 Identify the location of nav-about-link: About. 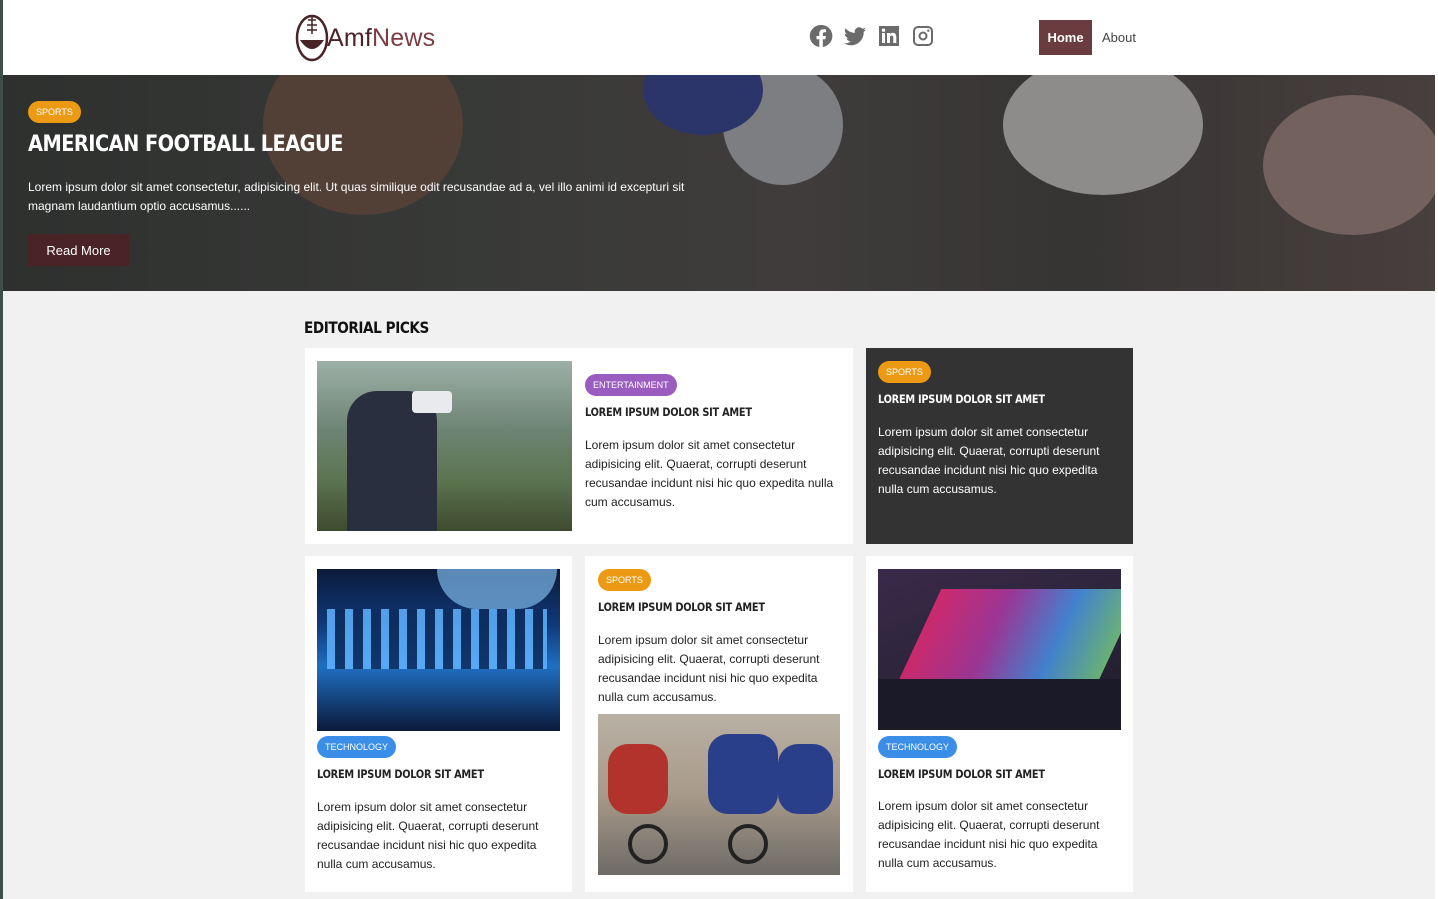
(1119, 37).